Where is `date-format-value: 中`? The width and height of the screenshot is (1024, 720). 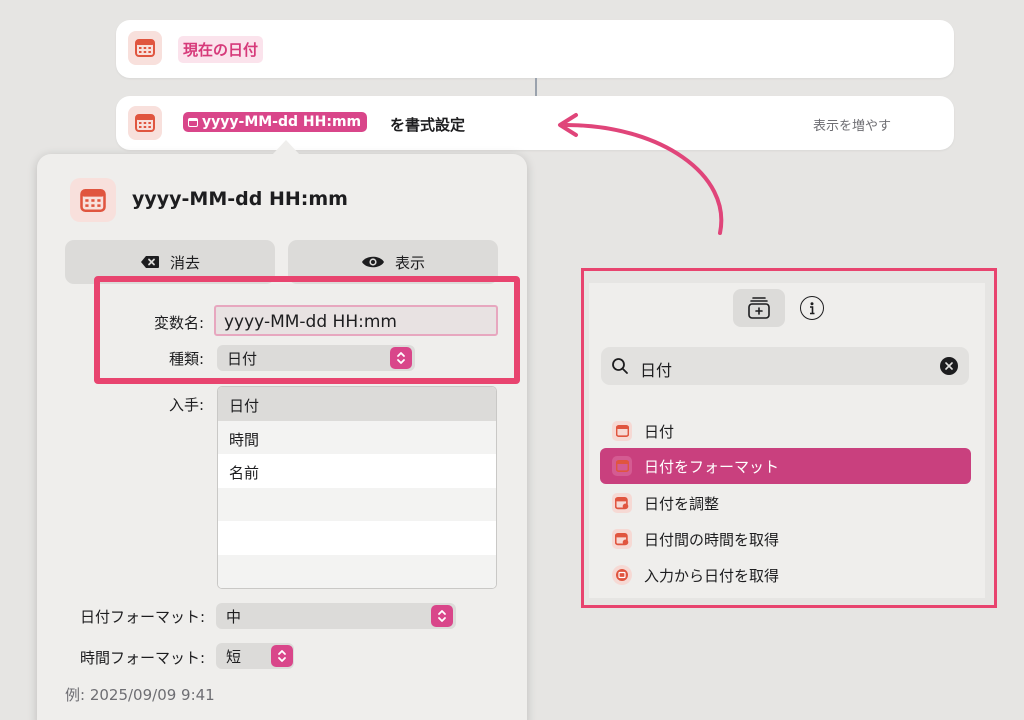 date-format-value: 中 is located at coordinates (234, 617).